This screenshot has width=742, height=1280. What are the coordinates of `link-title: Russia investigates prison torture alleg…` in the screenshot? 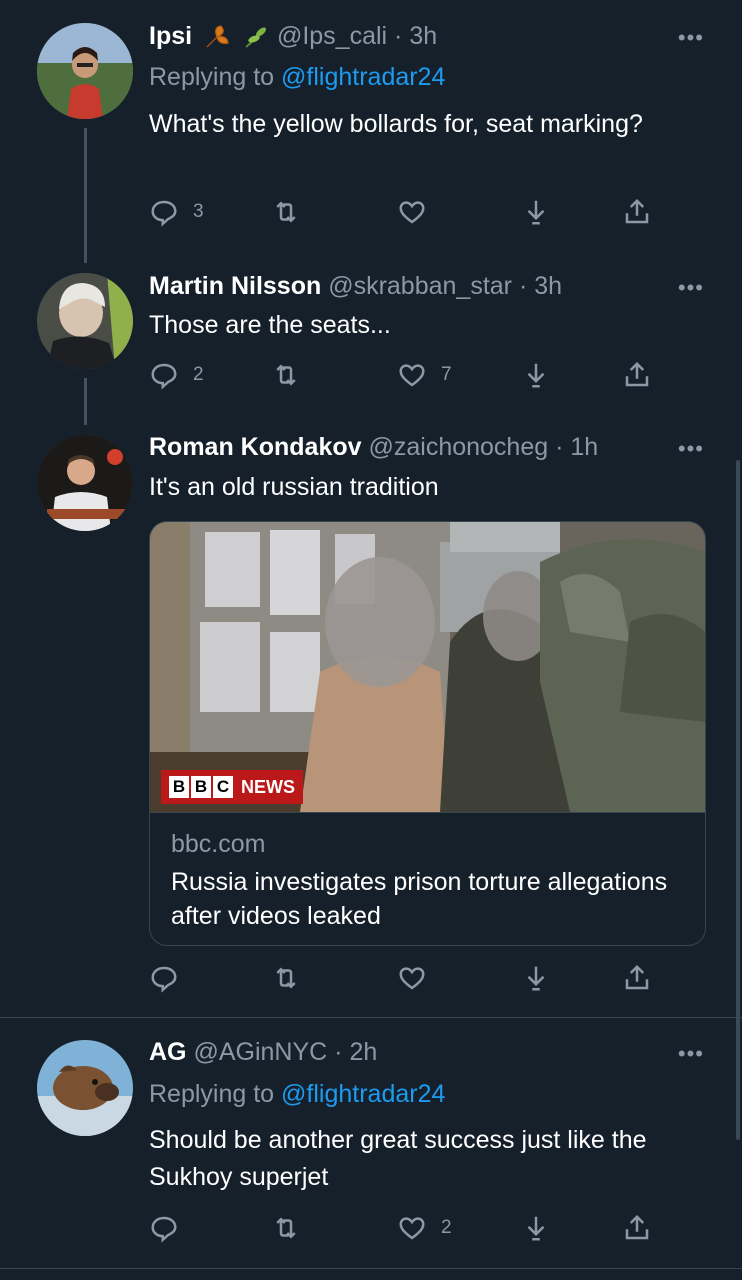 It's located at (419, 899).